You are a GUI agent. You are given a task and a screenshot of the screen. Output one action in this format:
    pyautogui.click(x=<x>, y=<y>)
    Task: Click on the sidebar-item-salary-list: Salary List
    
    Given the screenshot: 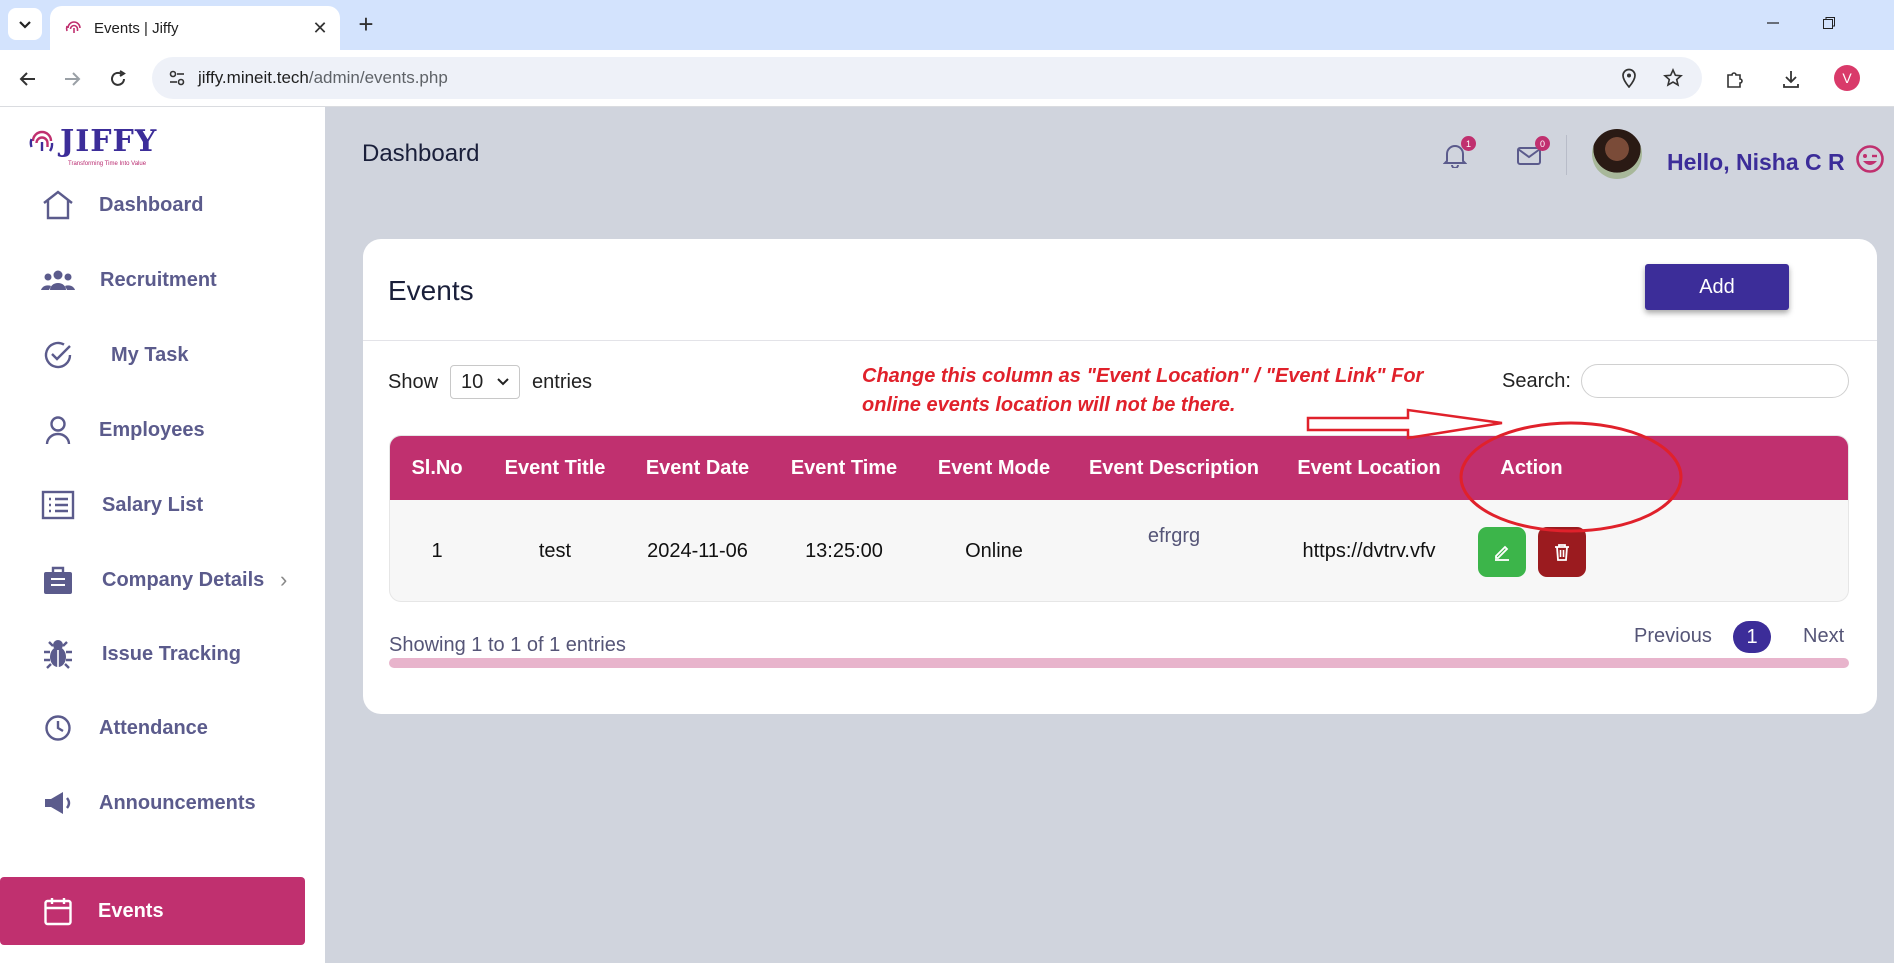 What is the action you would take?
    pyautogui.click(x=152, y=505)
    